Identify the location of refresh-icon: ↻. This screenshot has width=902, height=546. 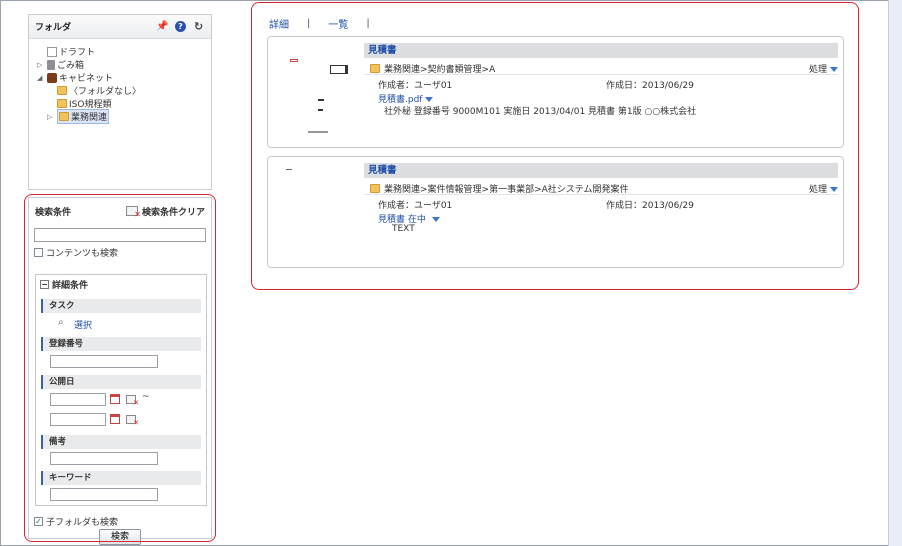
(199, 26).